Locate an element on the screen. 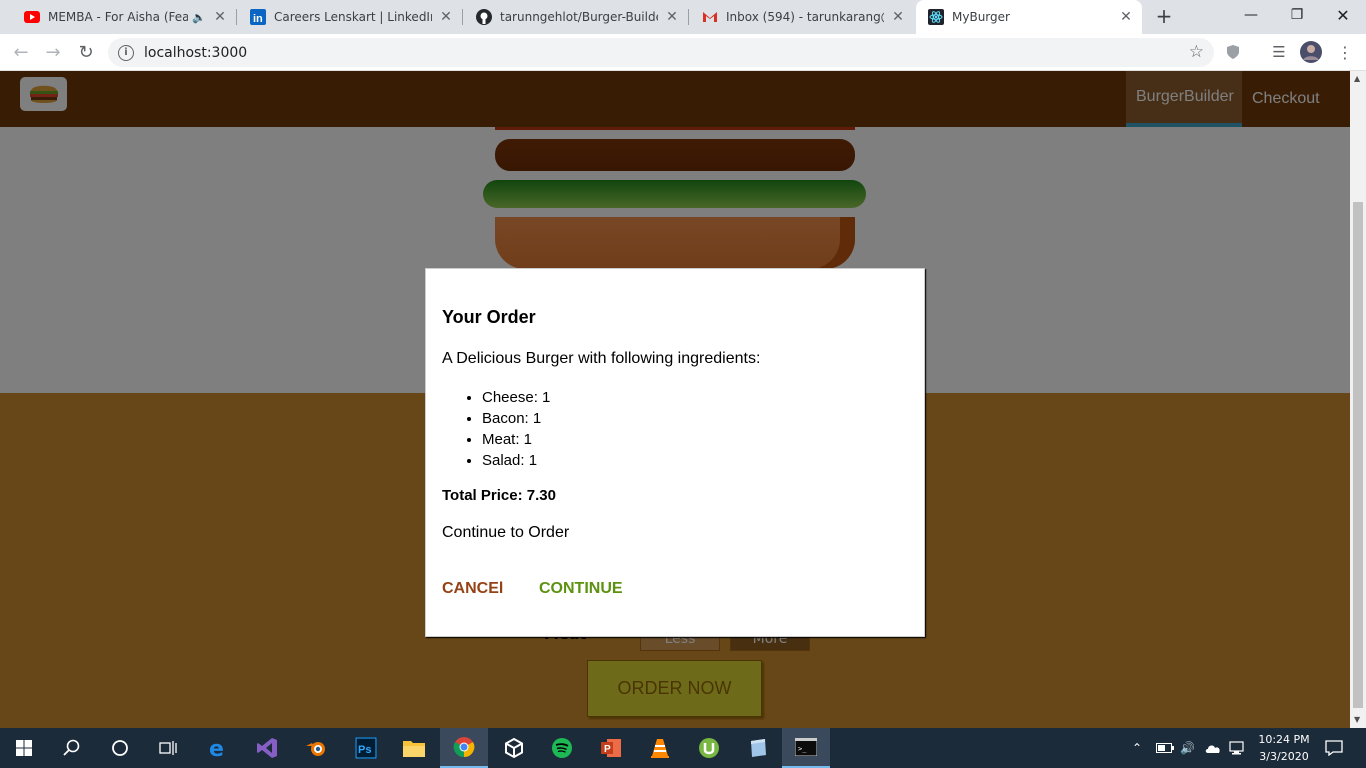 The image size is (1366, 768). tab-github: tarunngehlot/Burger-Builder: B ✕ is located at coordinates (576, 17).